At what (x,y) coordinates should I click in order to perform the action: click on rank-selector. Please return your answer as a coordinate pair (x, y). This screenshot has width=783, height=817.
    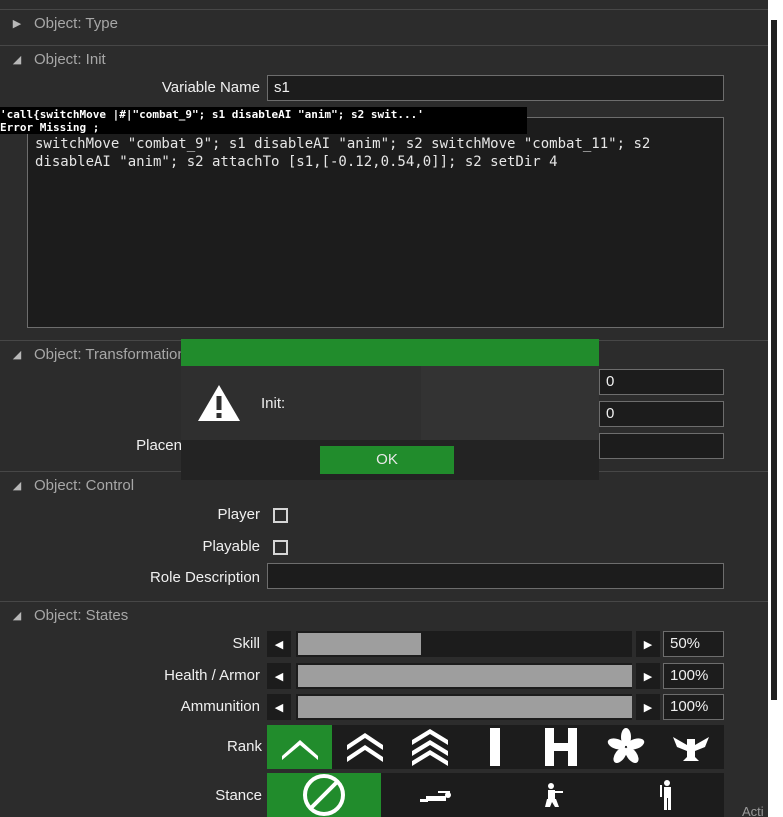
    Looking at the image, I should click on (495, 747).